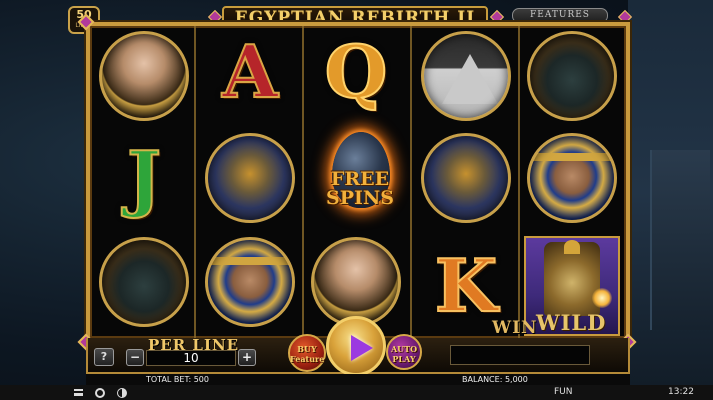  Describe the element at coordinates (356, 392) in the screenshot. I see `system-bar: FUN 13:22` at that location.